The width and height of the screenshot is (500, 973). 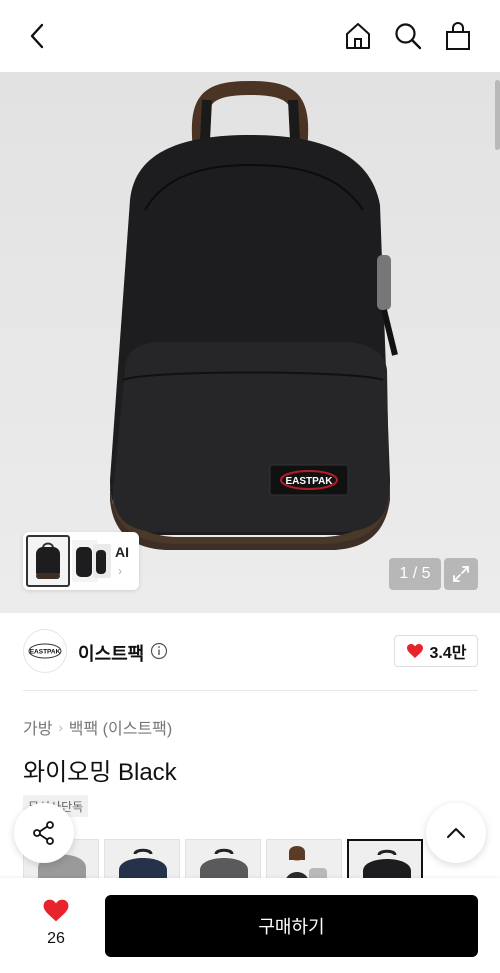 What do you see at coordinates (448, 653) in the screenshot?
I see `brand-like-count: 3.4만` at bounding box center [448, 653].